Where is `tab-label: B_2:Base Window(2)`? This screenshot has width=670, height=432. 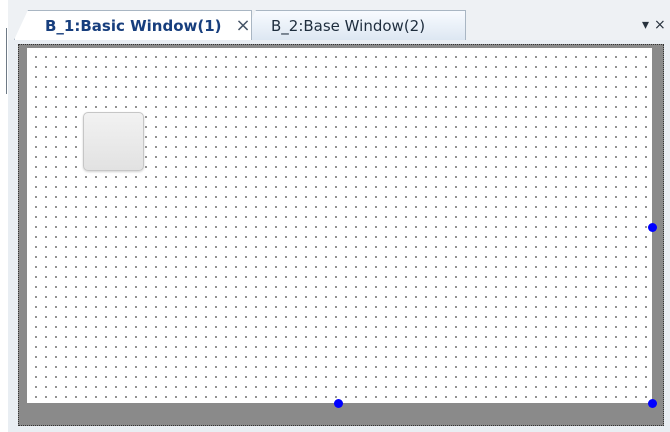 tab-label: B_2:Base Window(2) is located at coordinates (348, 25).